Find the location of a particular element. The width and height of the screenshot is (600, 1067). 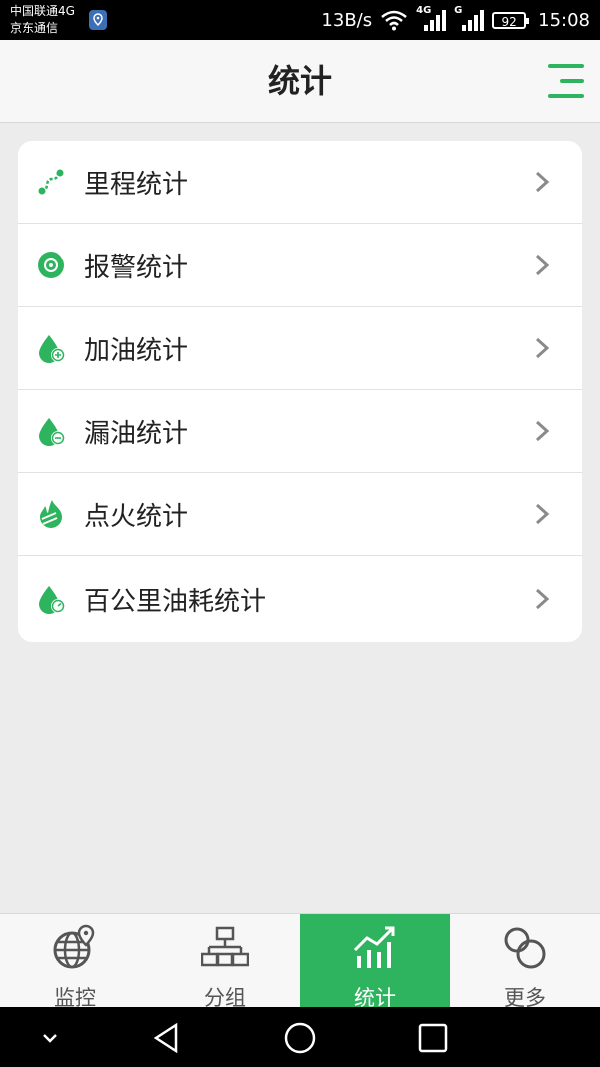

clock: 15:08 is located at coordinates (564, 20).